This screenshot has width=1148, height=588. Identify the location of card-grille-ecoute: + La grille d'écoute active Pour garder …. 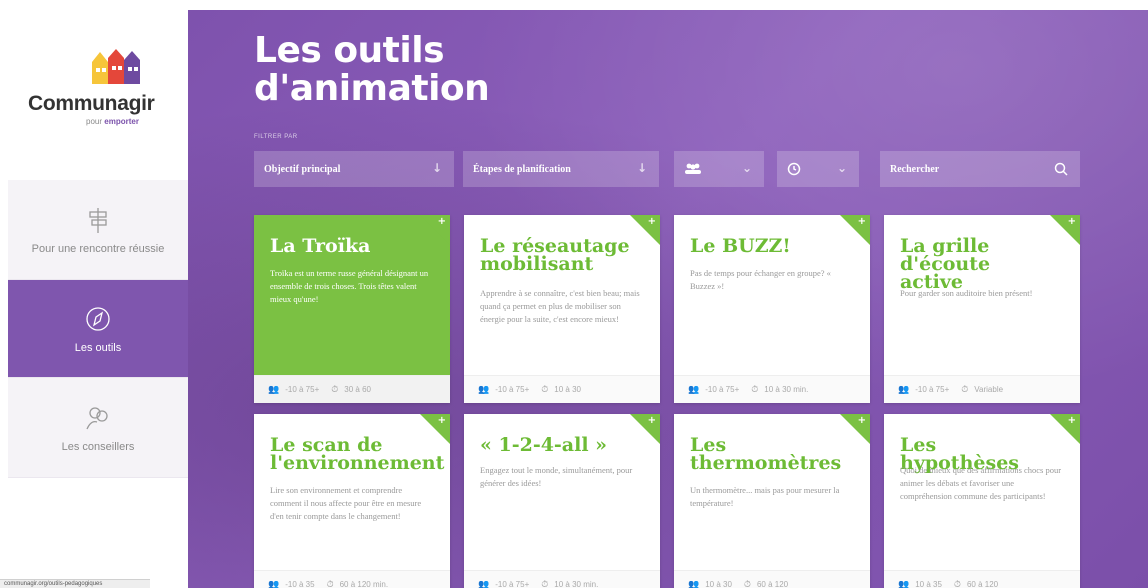
(982, 309).